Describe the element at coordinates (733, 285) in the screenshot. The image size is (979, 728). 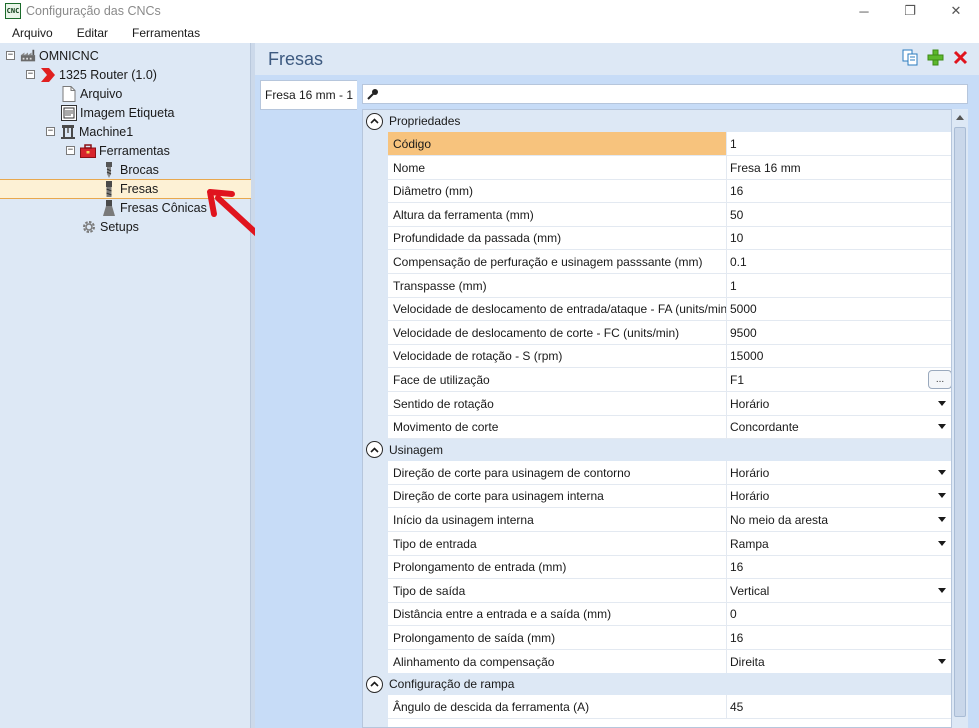
I see `property-value-text: 1` at that location.